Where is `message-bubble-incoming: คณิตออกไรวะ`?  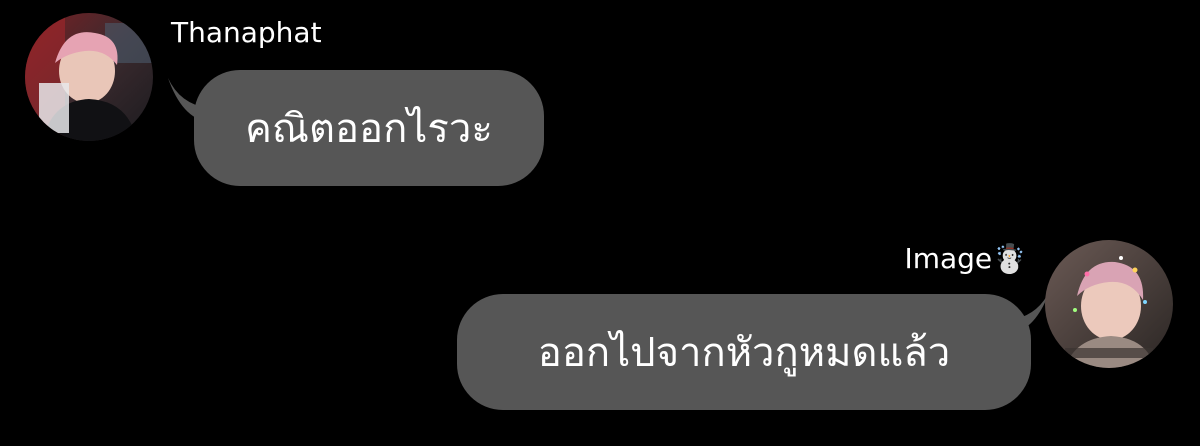 message-bubble-incoming: คณิตออกไรวะ is located at coordinates (369, 128).